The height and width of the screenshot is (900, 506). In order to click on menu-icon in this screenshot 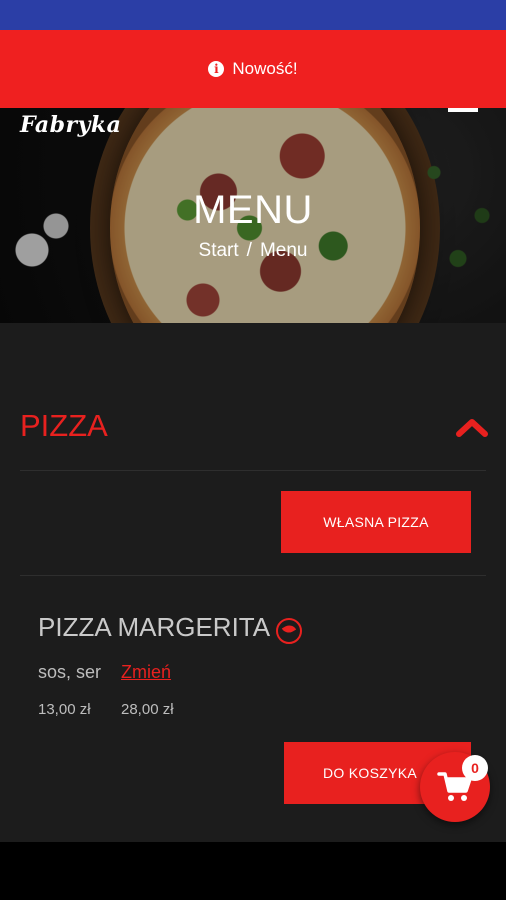, I will do `click(463, 110)`.